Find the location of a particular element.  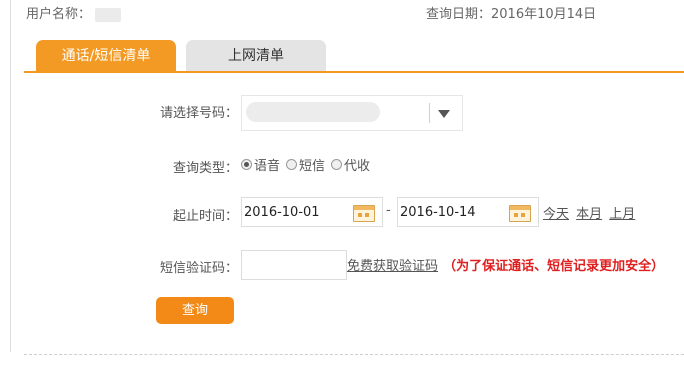

radio-collection: 代收 is located at coordinates (350, 164).